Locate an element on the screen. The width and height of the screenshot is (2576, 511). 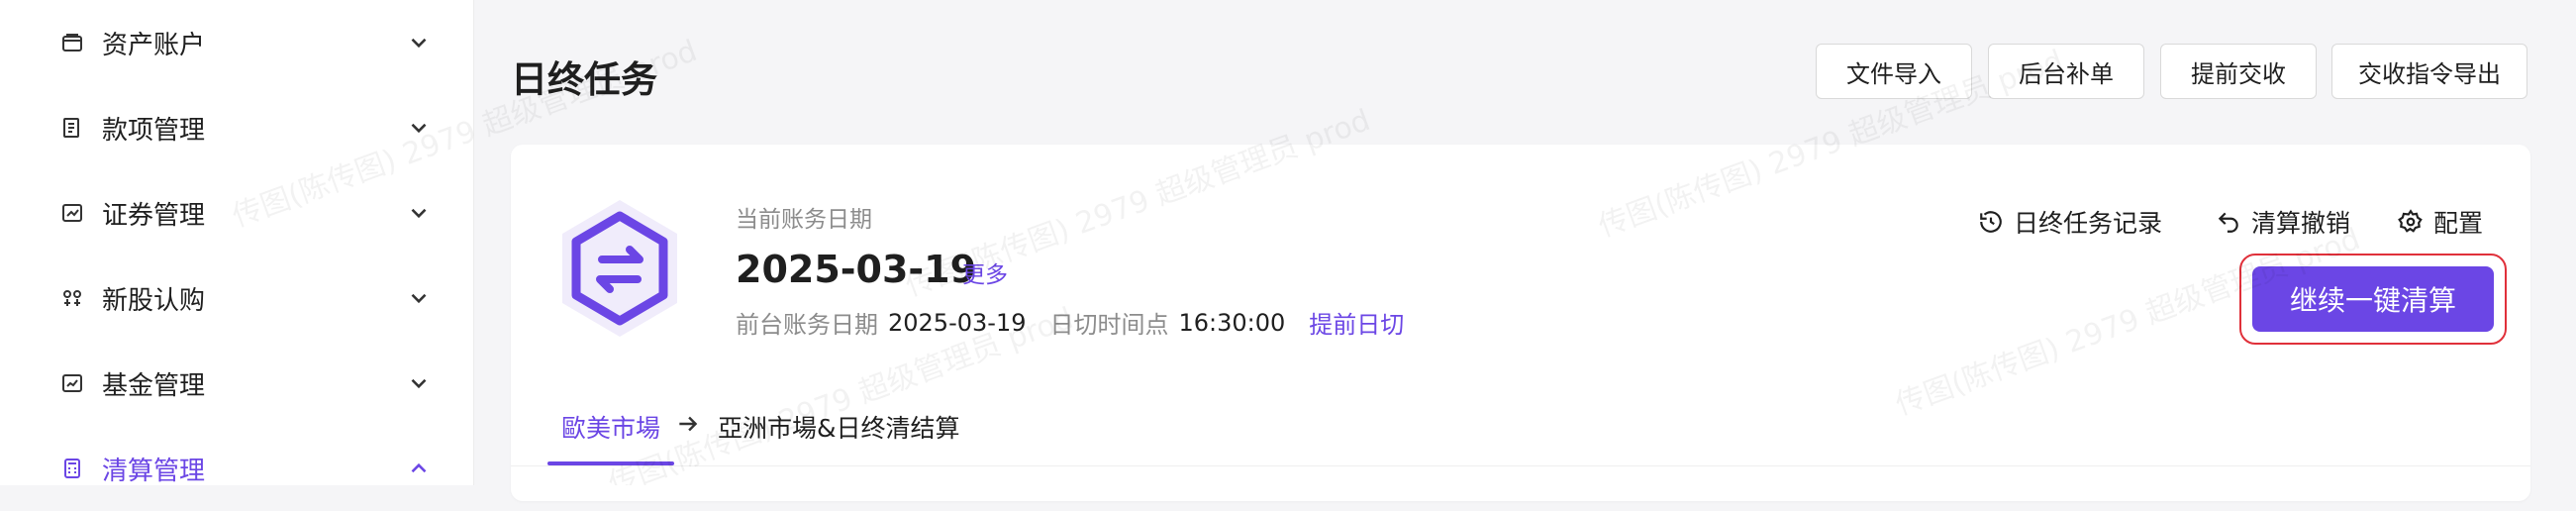
gear-icon is located at coordinates (2411, 221).